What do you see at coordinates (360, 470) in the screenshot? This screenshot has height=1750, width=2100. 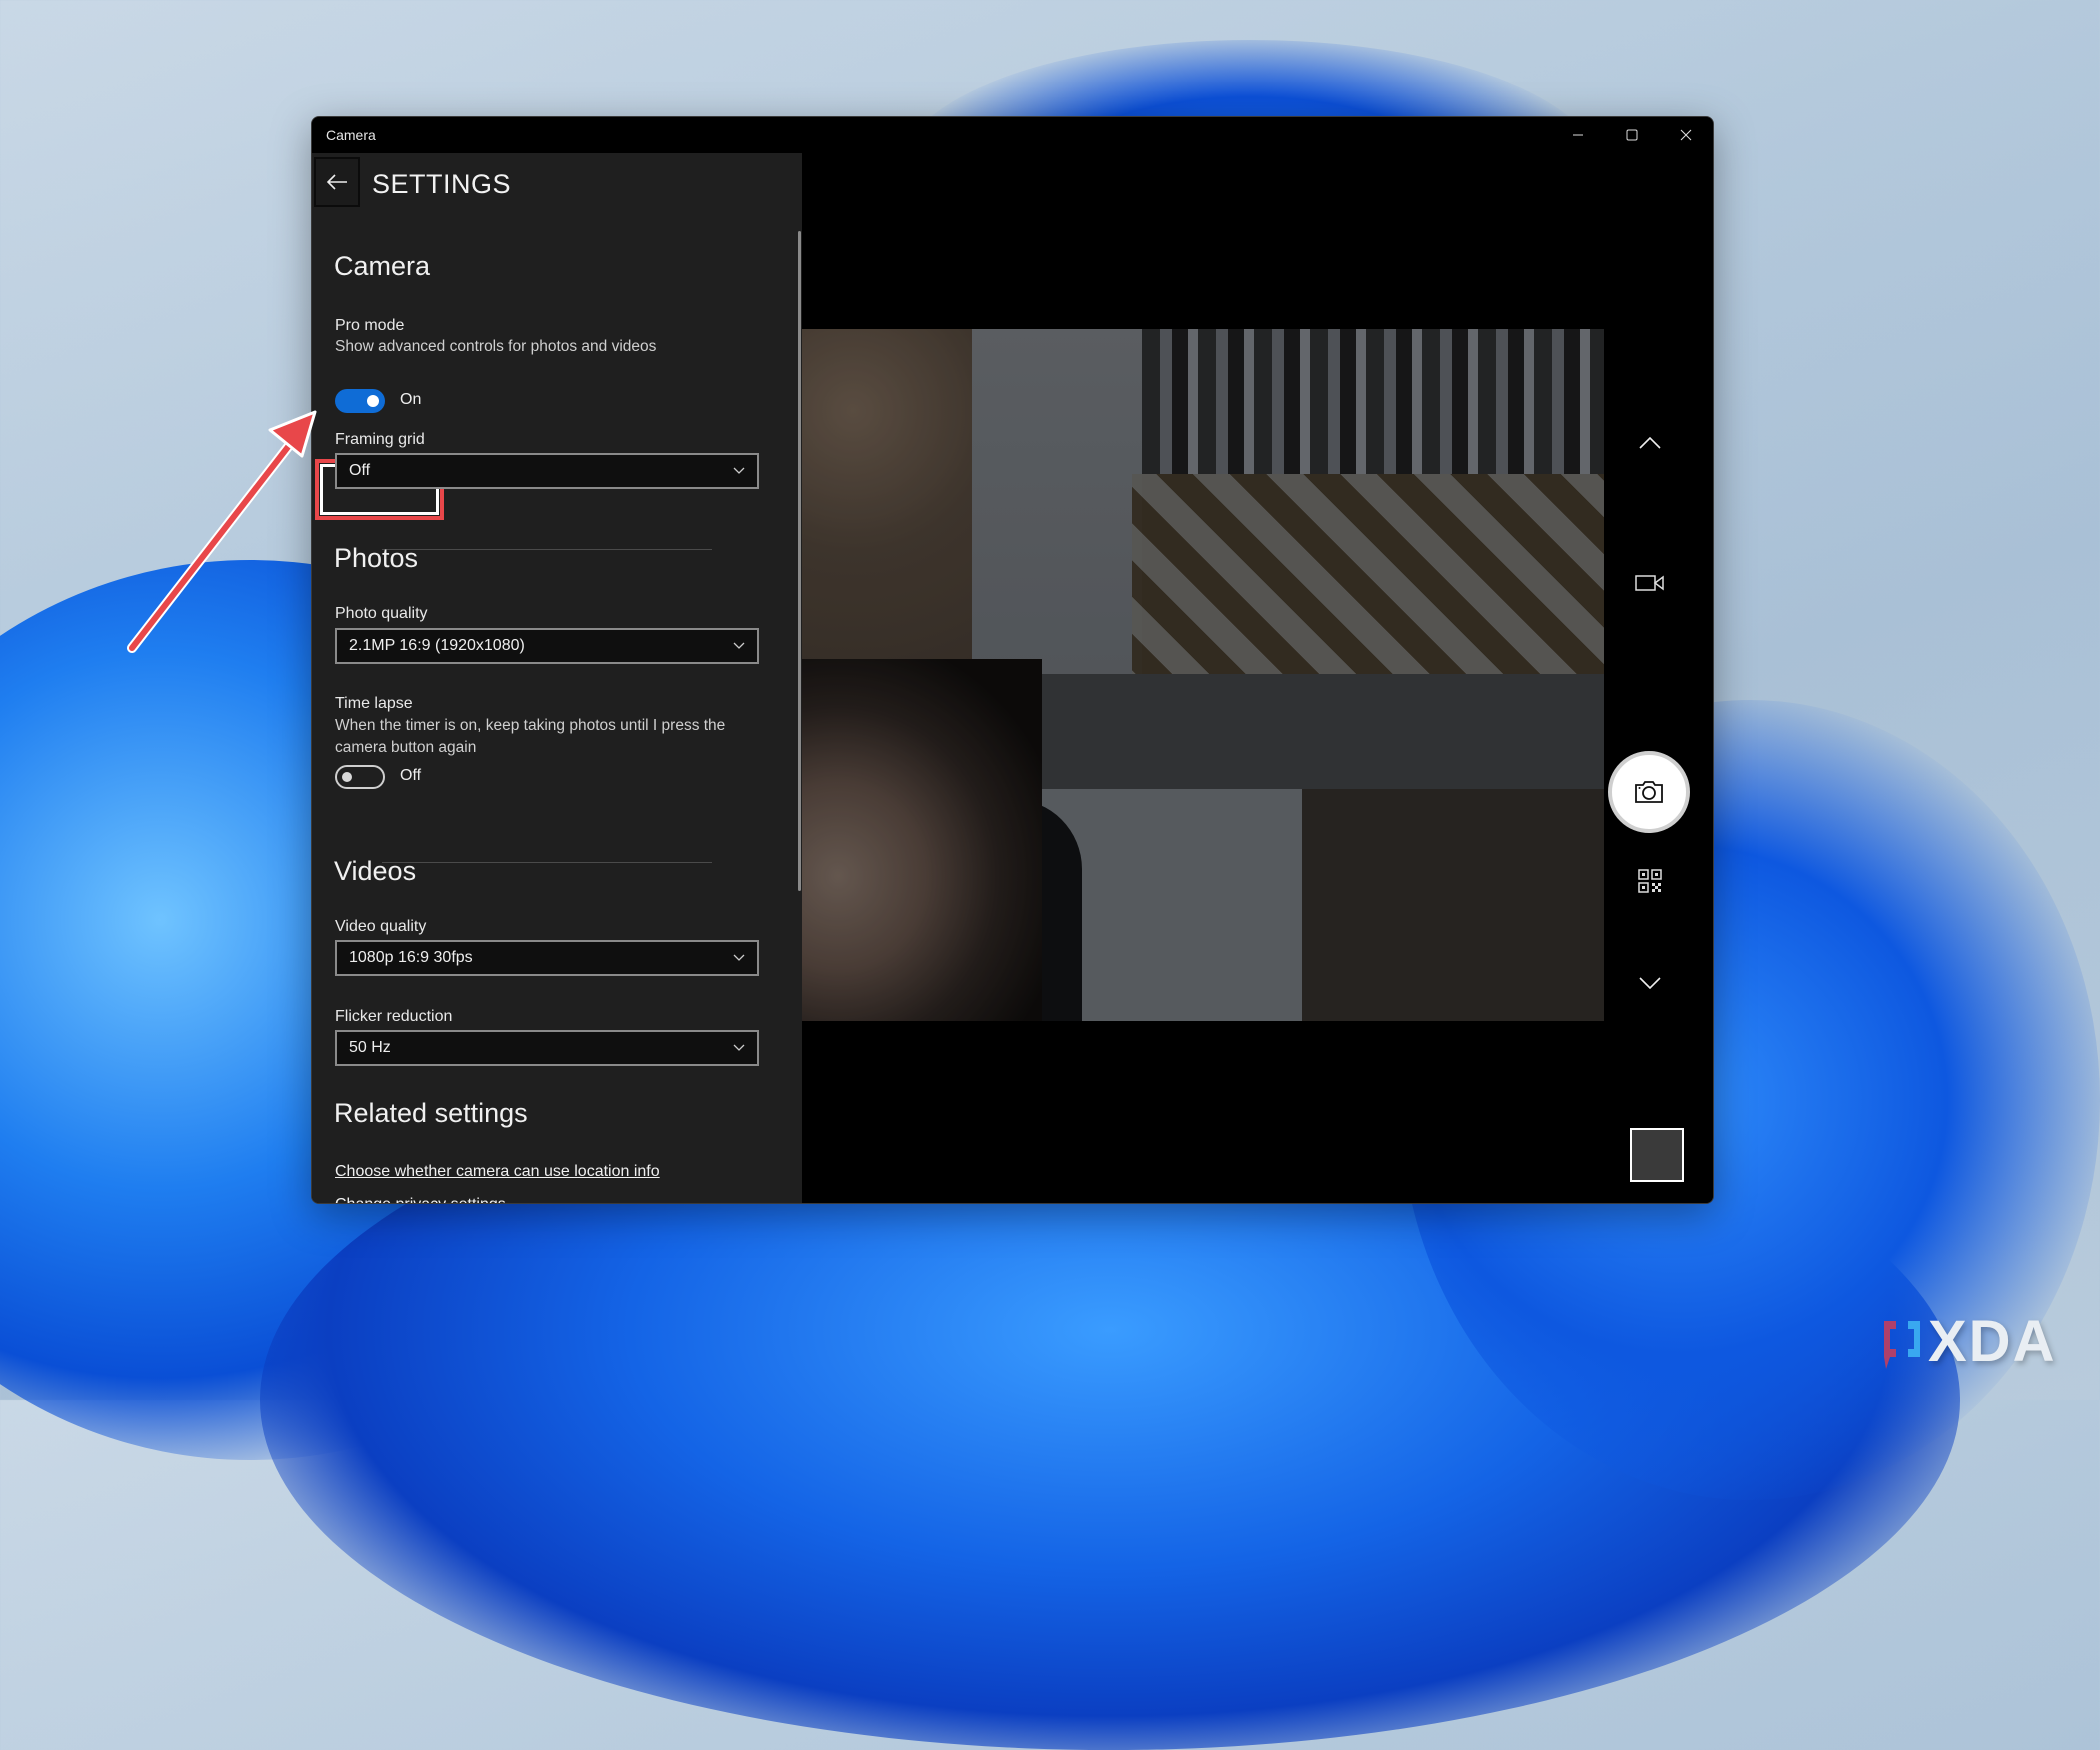 I see `framing-grid-value: Off` at bounding box center [360, 470].